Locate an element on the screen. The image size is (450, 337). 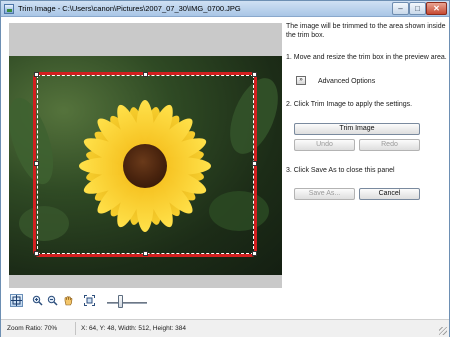
zoom-in-icon is located at coordinates (37, 301).